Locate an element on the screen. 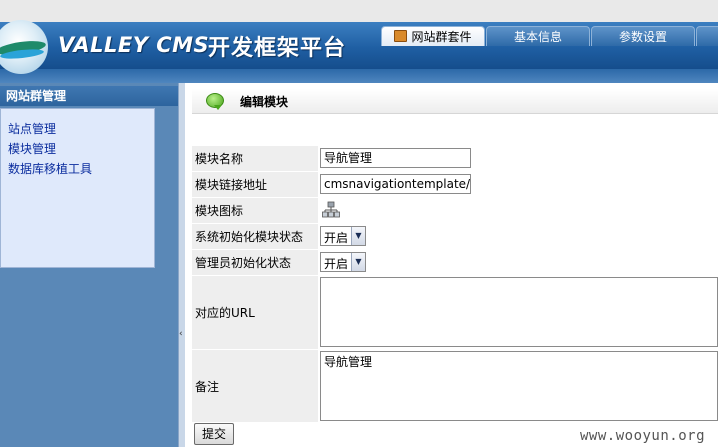  sidebar-item-module-management: 模块管理 is located at coordinates (77, 149).